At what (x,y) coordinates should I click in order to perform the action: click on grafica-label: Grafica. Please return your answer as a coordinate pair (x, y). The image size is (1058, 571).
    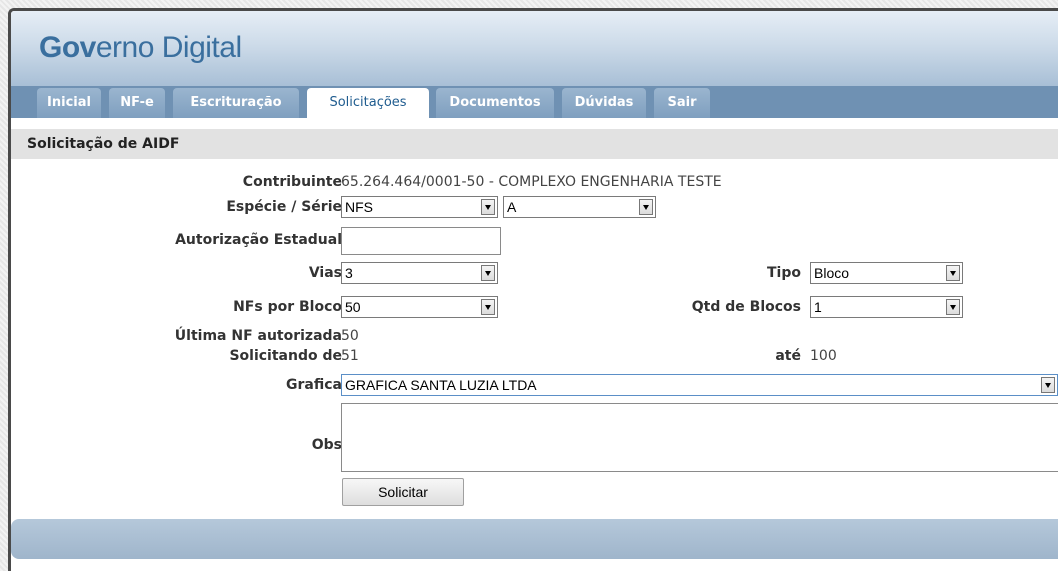
    Looking at the image, I should click on (314, 385).